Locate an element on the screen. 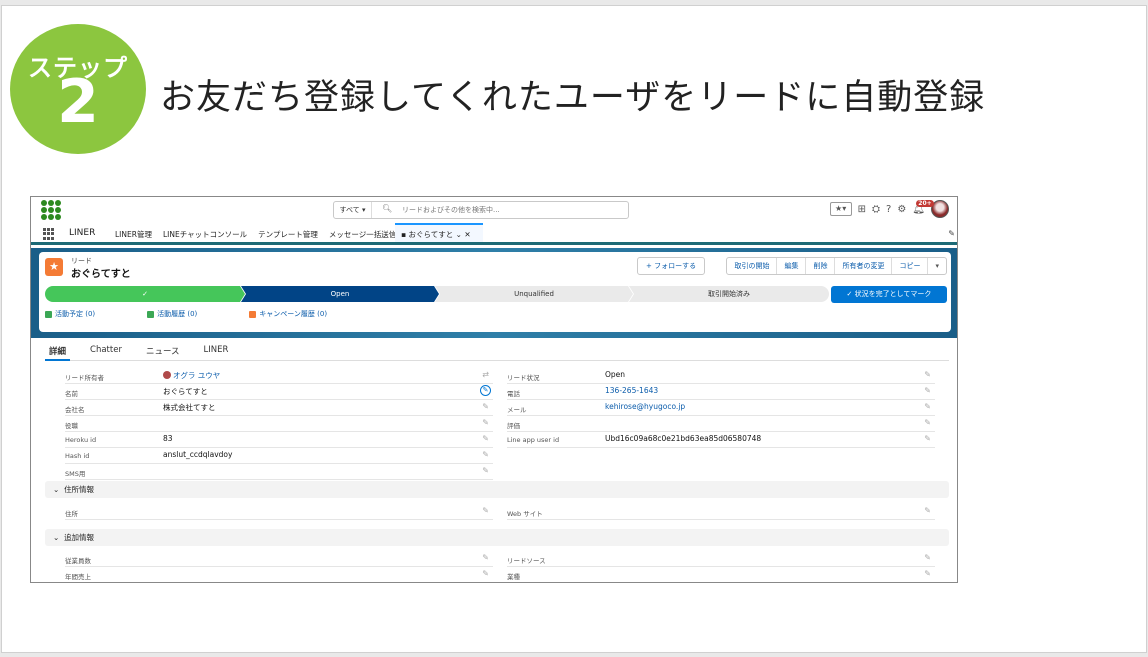 The height and width of the screenshot is (657, 1148). global-actions-icon: ⊞ is located at coordinates (862, 209).